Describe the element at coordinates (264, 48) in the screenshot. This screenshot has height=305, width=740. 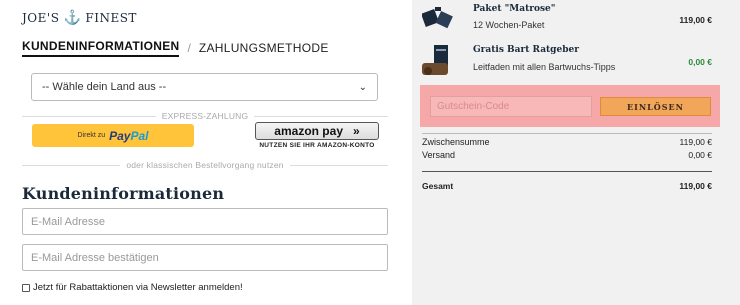
I see `step-payment-method: ZAHLUNGSMETHODE` at that location.